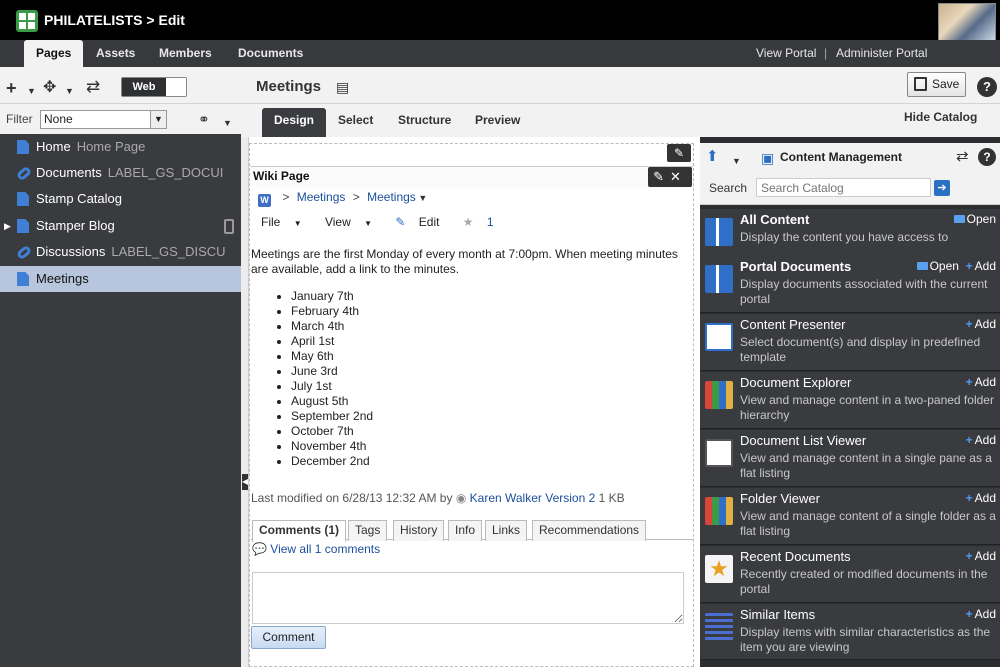 The width and height of the screenshot is (1000, 667). What do you see at coordinates (120, 279) in the screenshot?
I see `nav-item-meetings: Meetings` at bounding box center [120, 279].